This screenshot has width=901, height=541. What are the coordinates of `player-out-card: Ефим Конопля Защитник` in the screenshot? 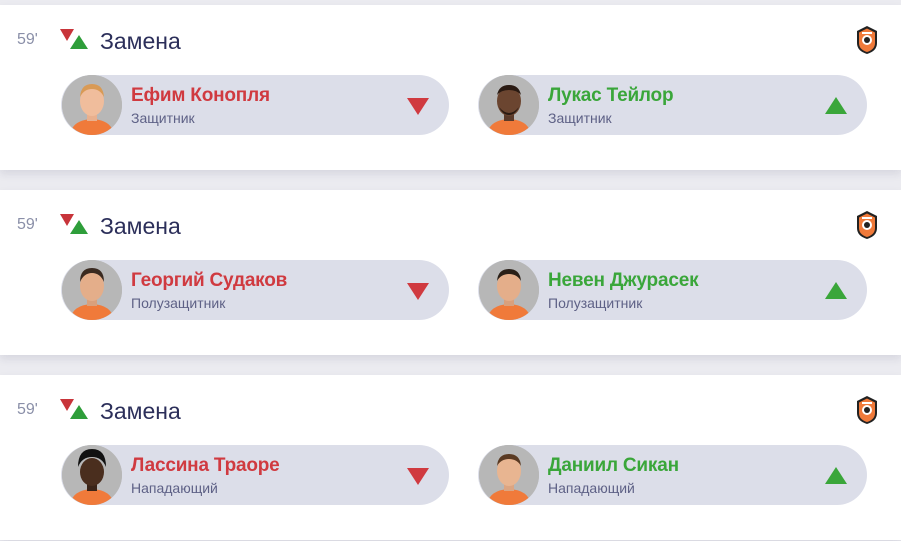 It's located at (255, 105).